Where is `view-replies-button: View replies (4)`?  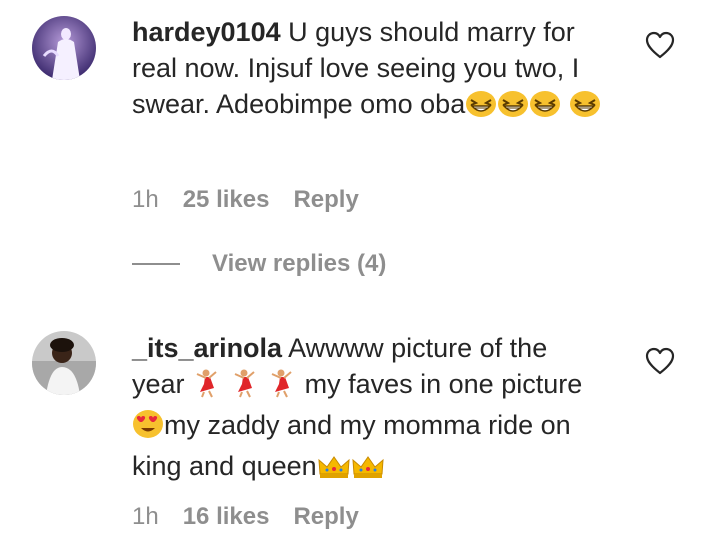 view-replies-button: View replies (4) is located at coordinates (259, 264).